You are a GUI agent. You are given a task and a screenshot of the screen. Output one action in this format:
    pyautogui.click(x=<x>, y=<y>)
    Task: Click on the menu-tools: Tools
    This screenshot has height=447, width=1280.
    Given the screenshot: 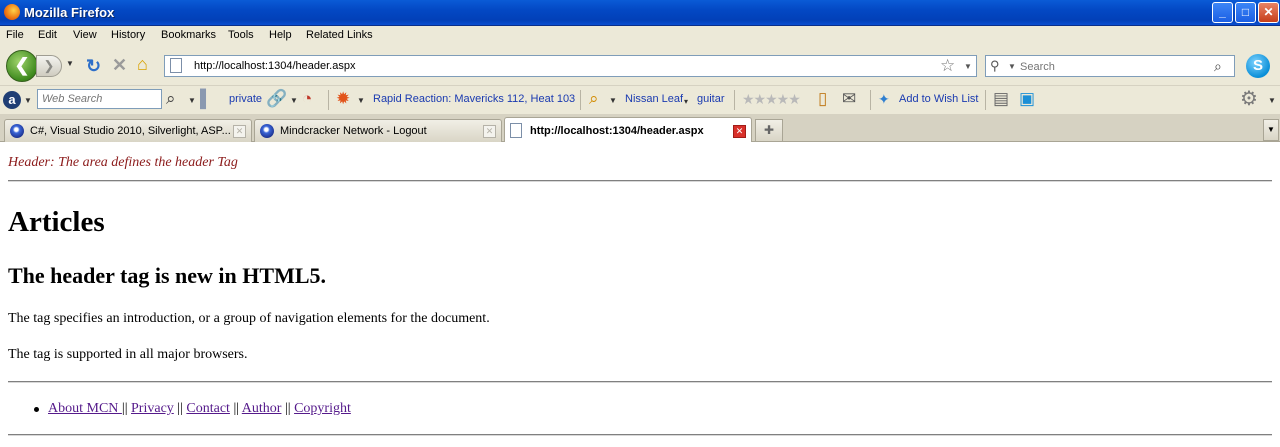 What is the action you would take?
    pyautogui.click(x=241, y=35)
    